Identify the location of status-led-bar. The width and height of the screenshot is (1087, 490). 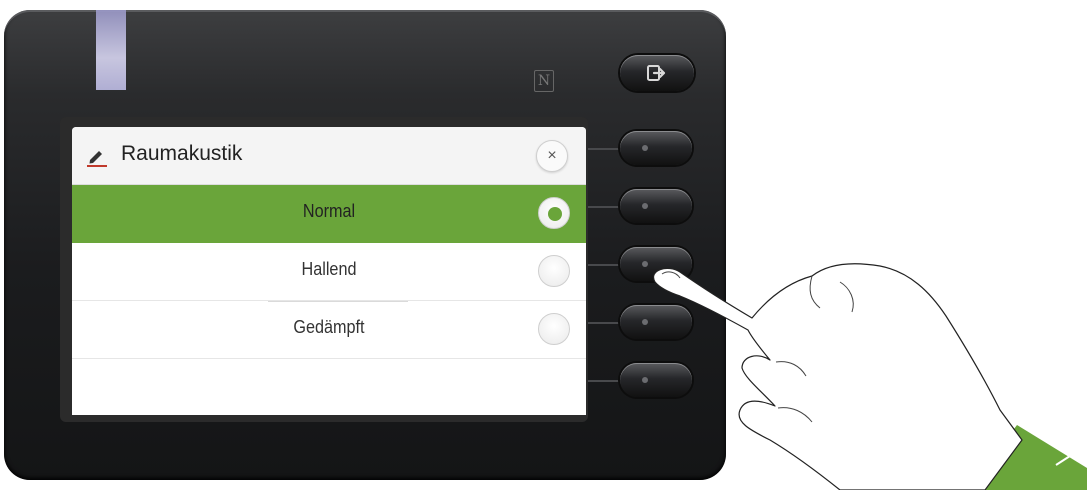
(111, 50).